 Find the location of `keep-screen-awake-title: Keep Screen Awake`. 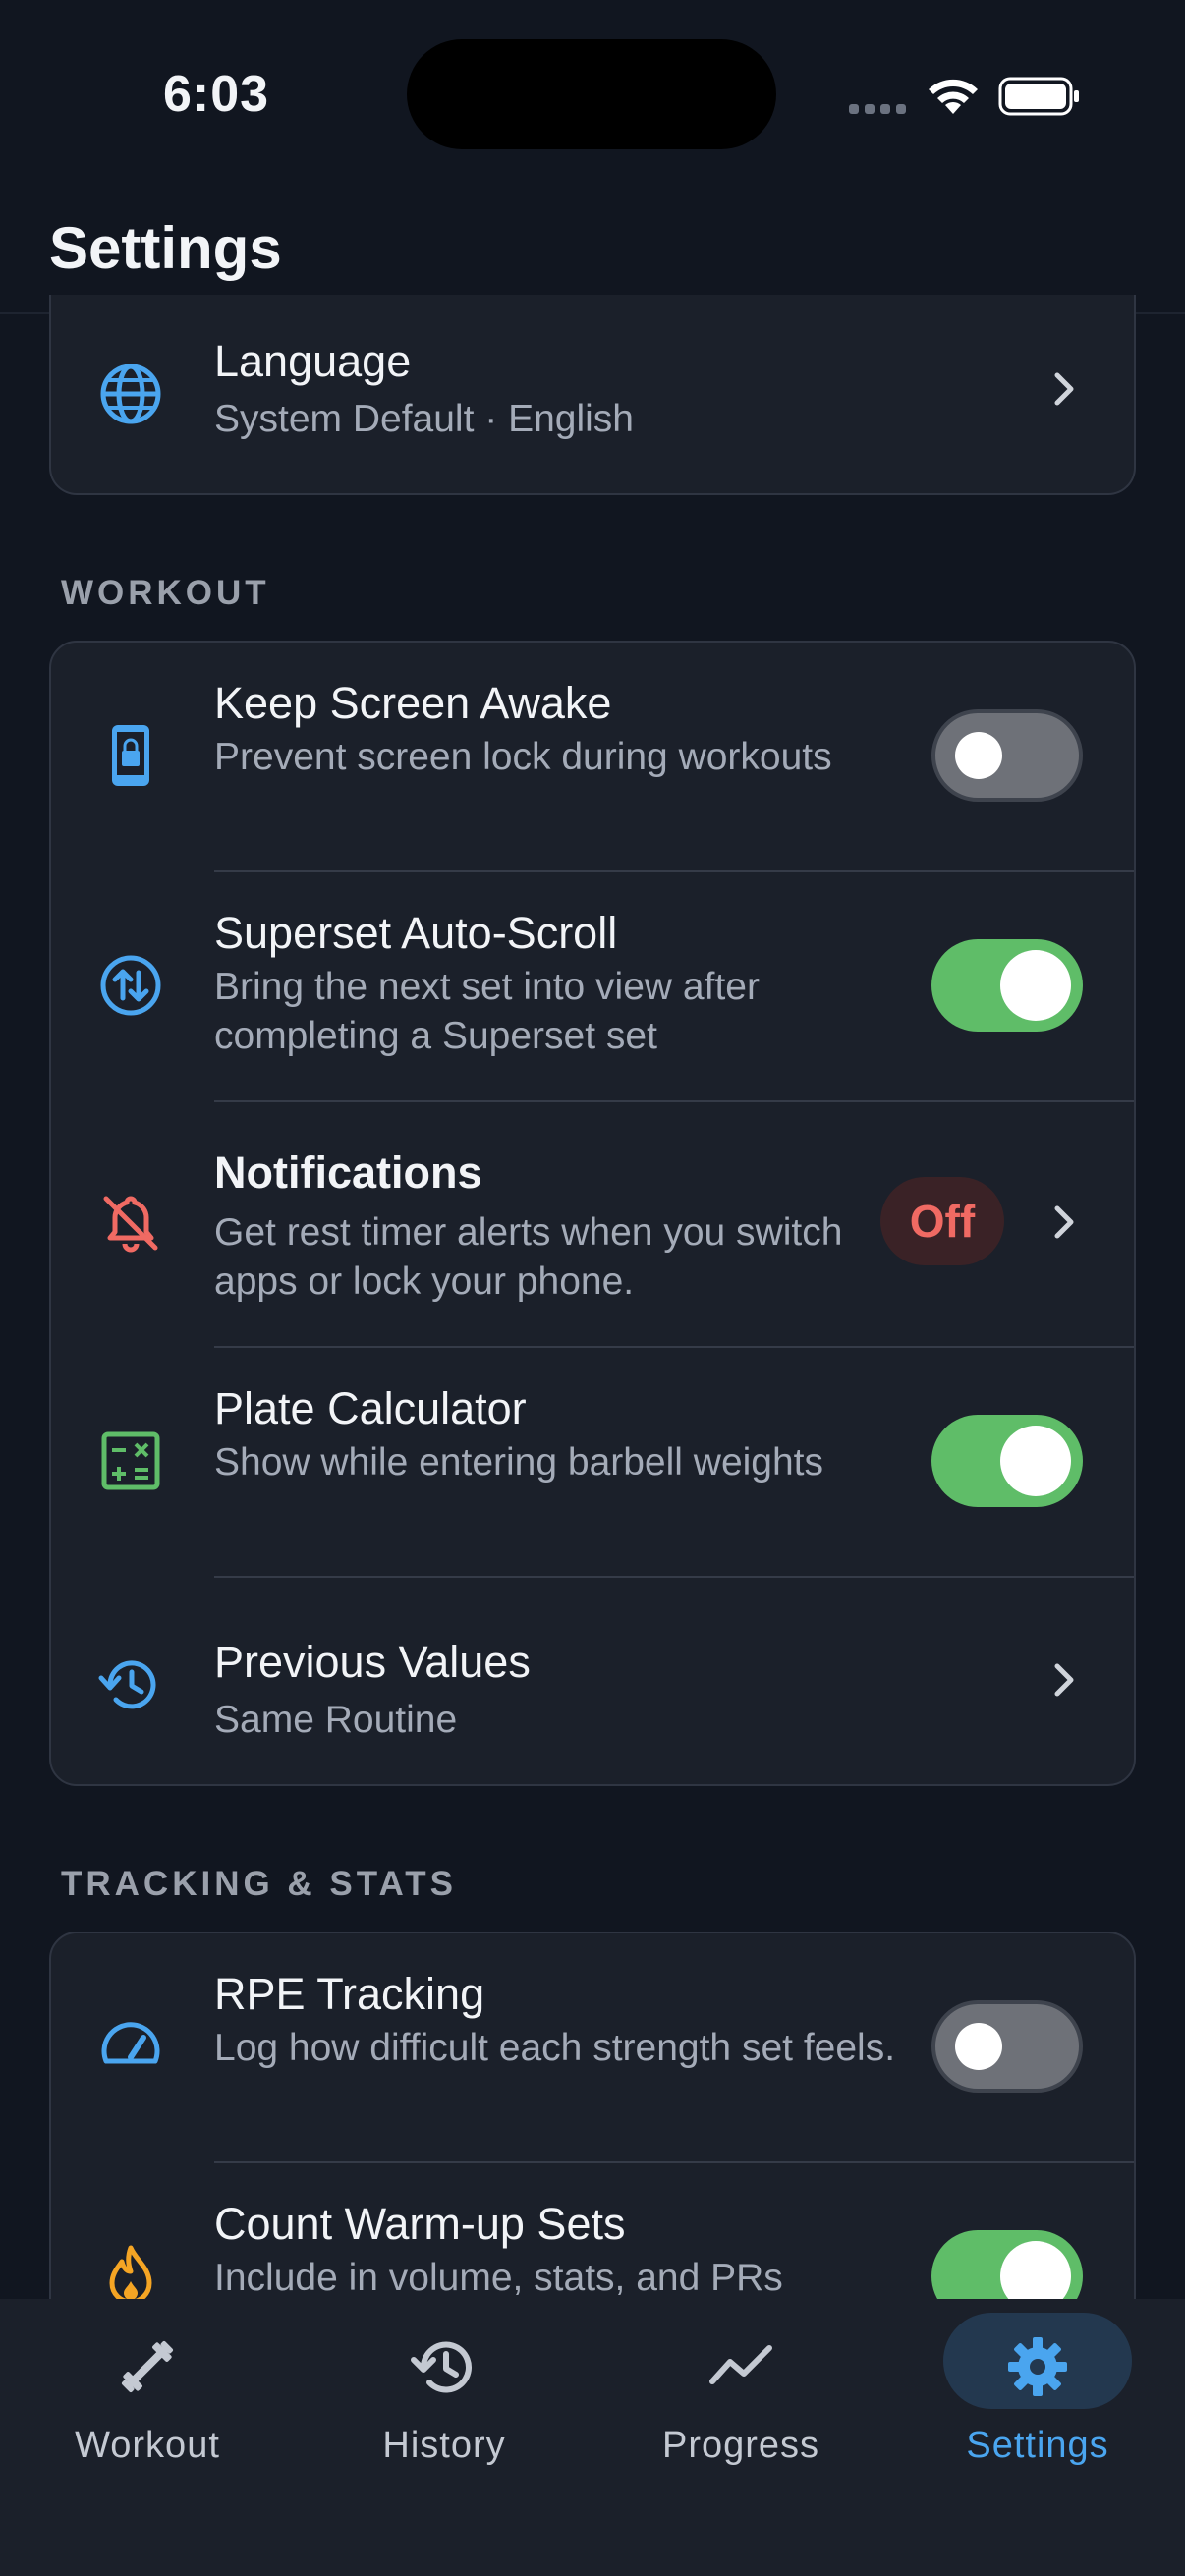

keep-screen-awake-title: Keep Screen Awake is located at coordinates (413, 703).